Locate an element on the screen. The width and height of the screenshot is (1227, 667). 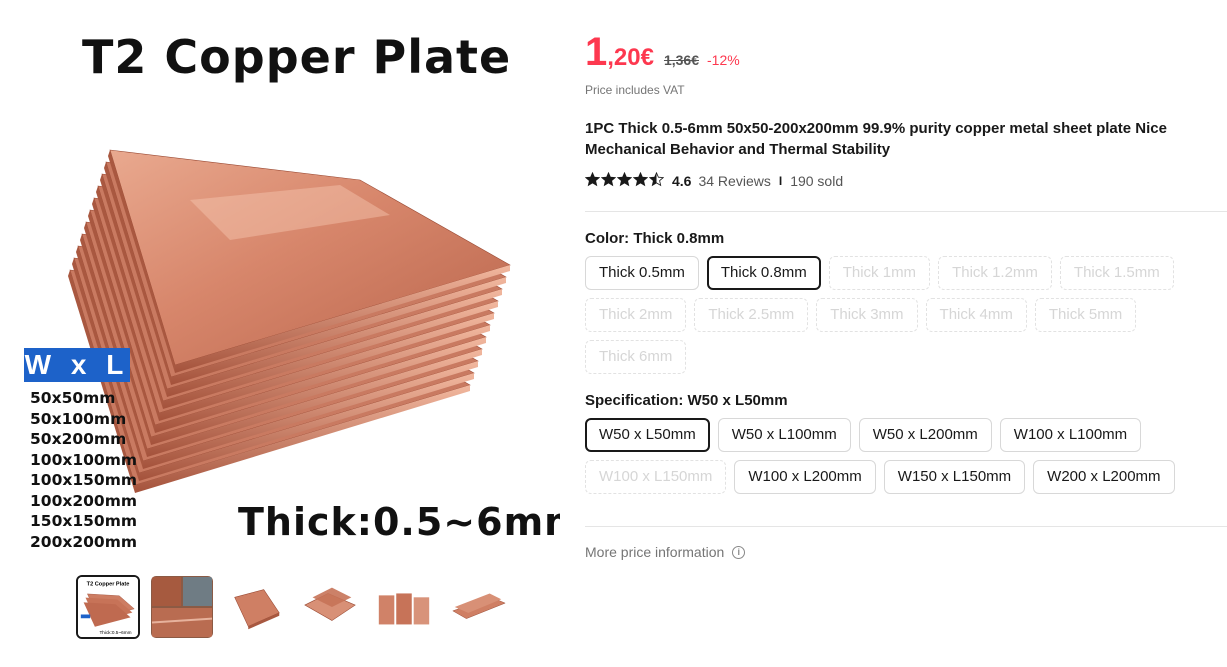
size-list-item: 50x200mm is located at coordinates (78, 439).